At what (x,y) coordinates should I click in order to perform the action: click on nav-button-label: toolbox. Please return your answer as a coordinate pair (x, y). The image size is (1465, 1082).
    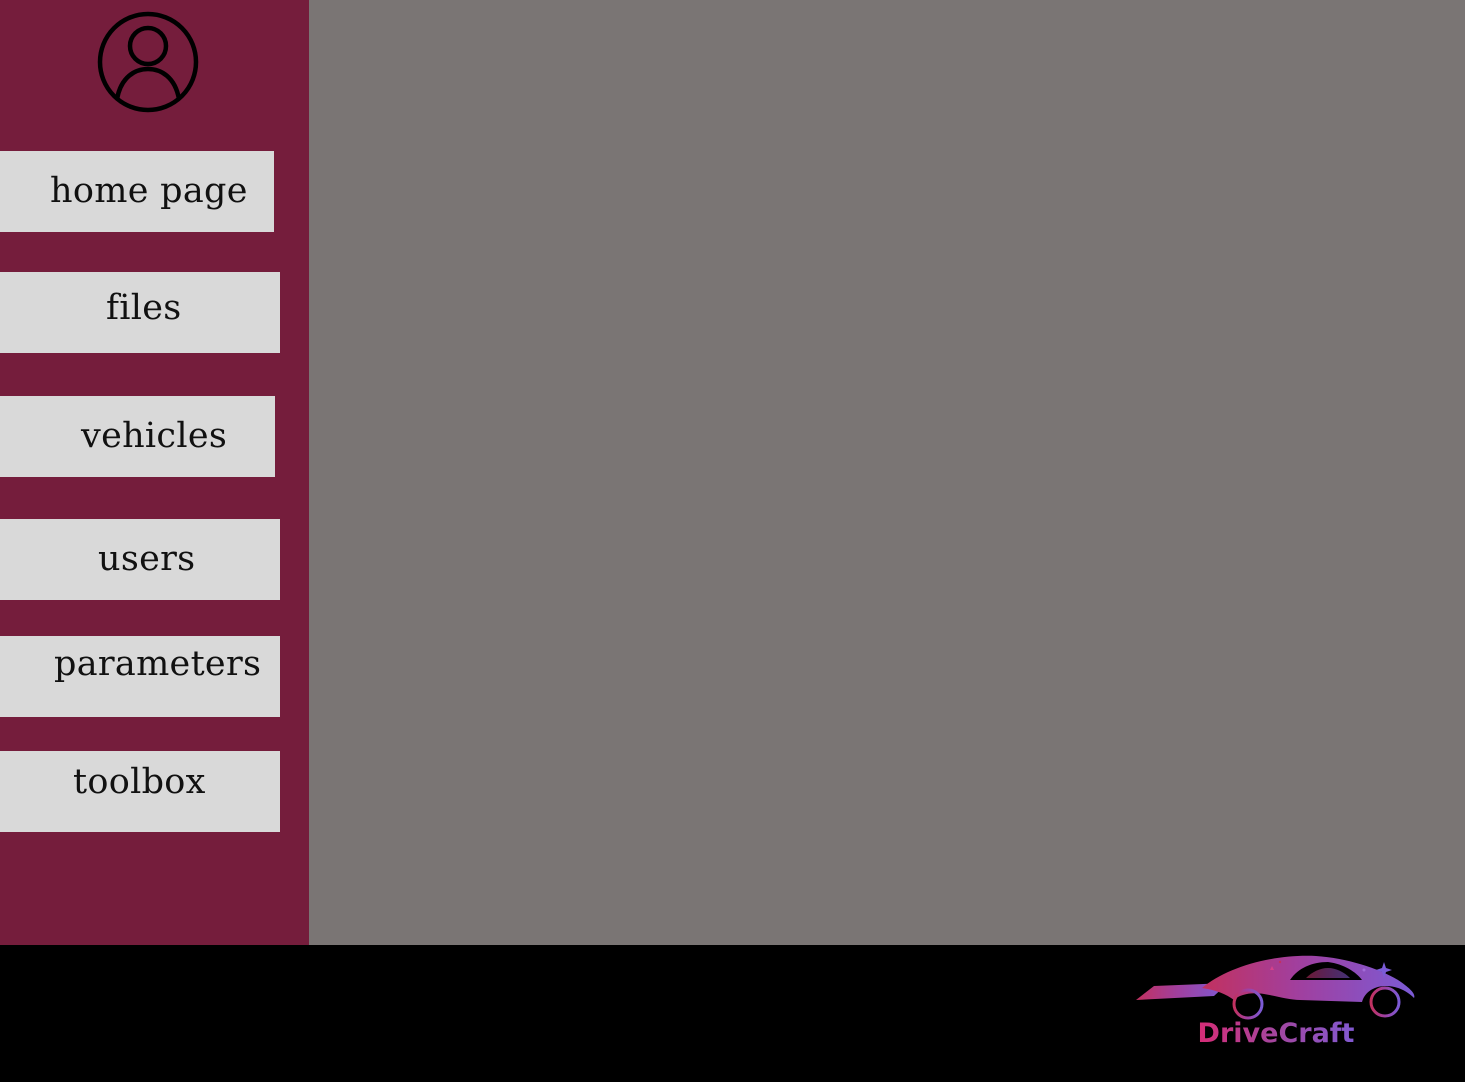
    Looking at the image, I should click on (139, 782).